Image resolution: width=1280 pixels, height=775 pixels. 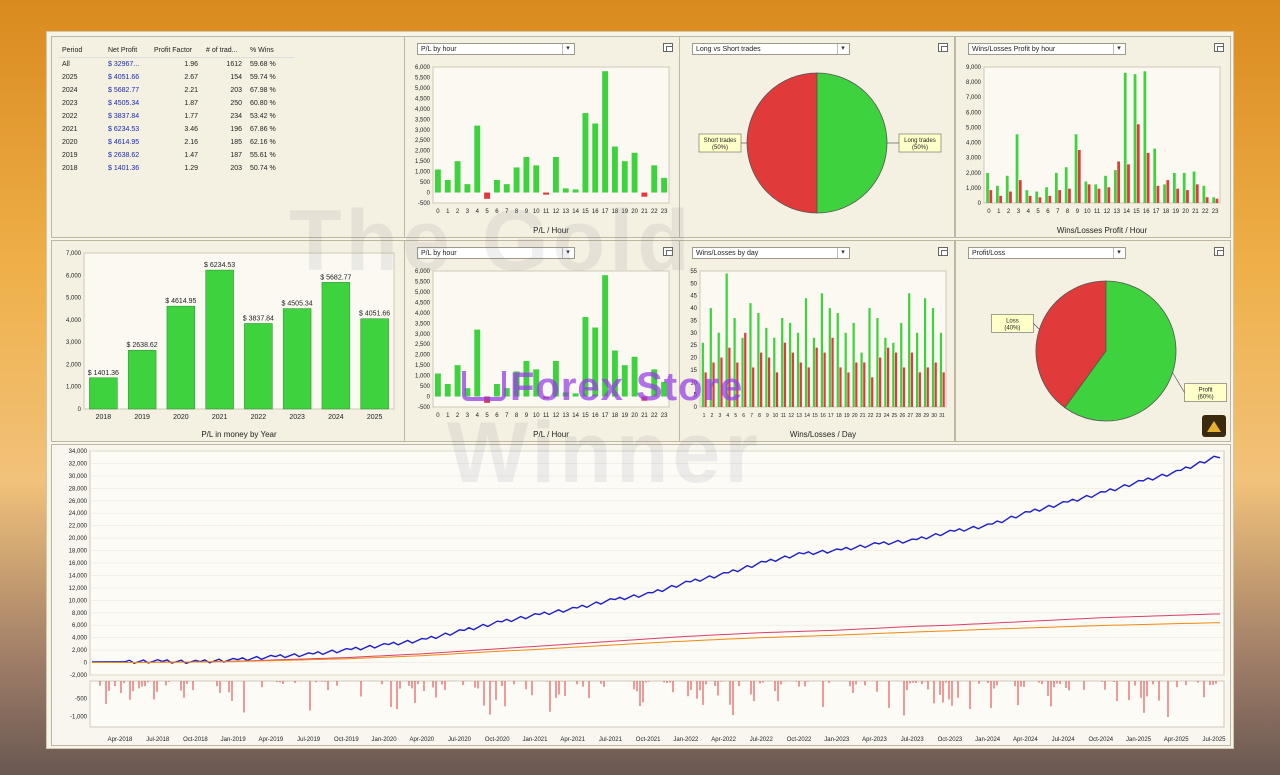 I want to click on pie-label: (50%), so click(x=720, y=148).